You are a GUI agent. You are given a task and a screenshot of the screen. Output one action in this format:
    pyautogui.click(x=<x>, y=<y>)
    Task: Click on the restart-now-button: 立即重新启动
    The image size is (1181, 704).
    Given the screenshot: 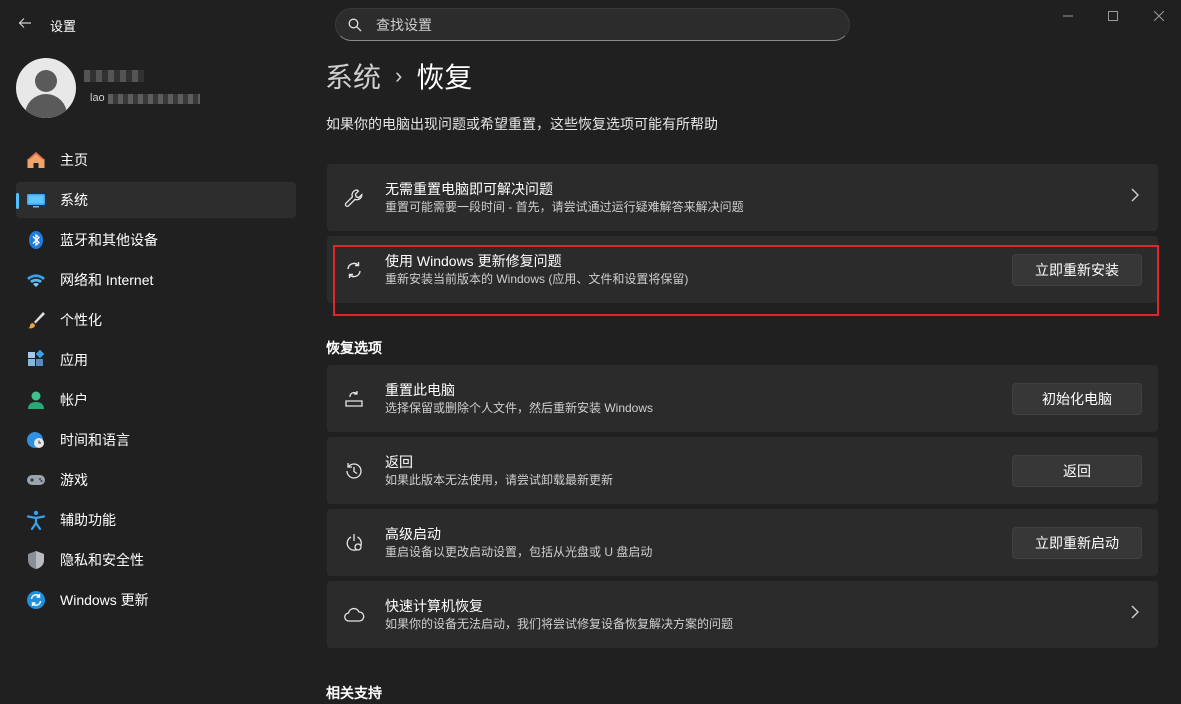 What is the action you would take?
    pyautogui.click(x=1077, y=542)
    